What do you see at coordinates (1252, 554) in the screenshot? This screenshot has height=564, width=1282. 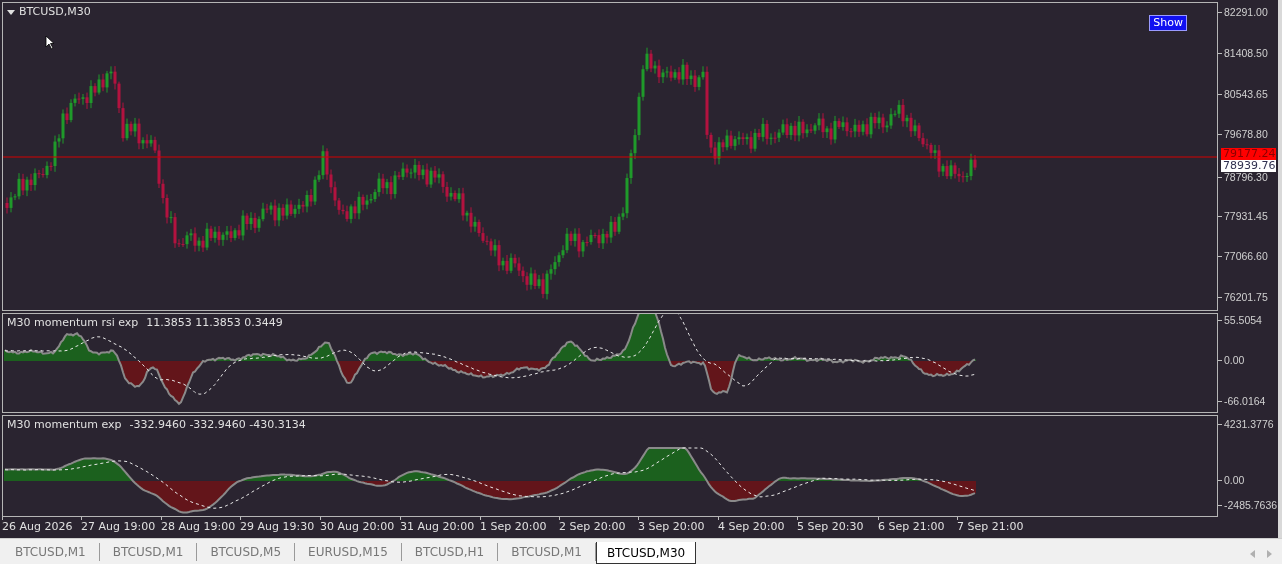 I see `scroll-left-icon` at bounding box center [1252, 554].